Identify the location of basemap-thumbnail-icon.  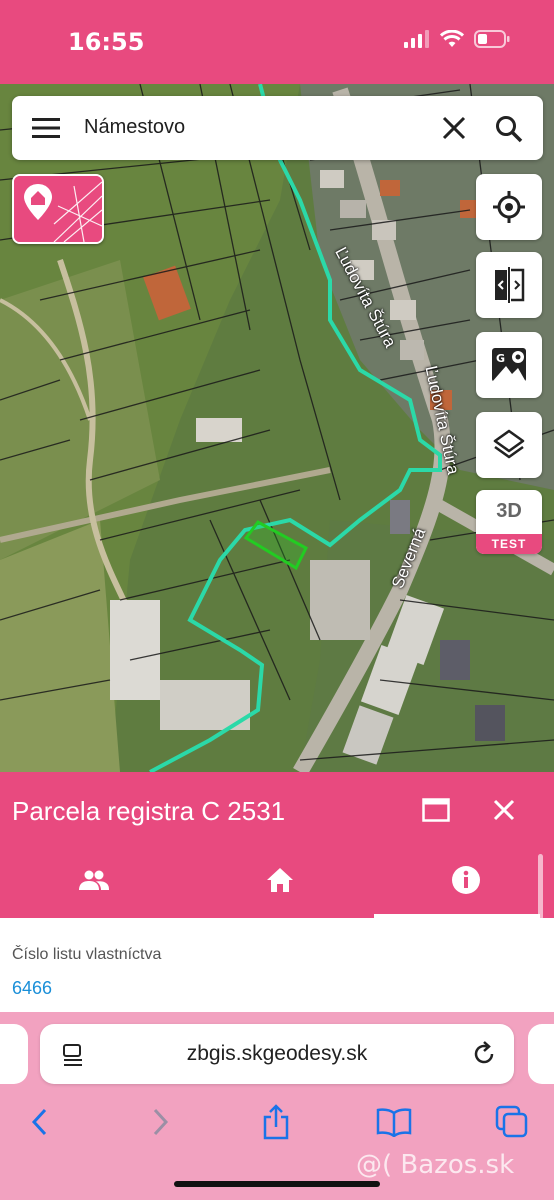
(58, 209).